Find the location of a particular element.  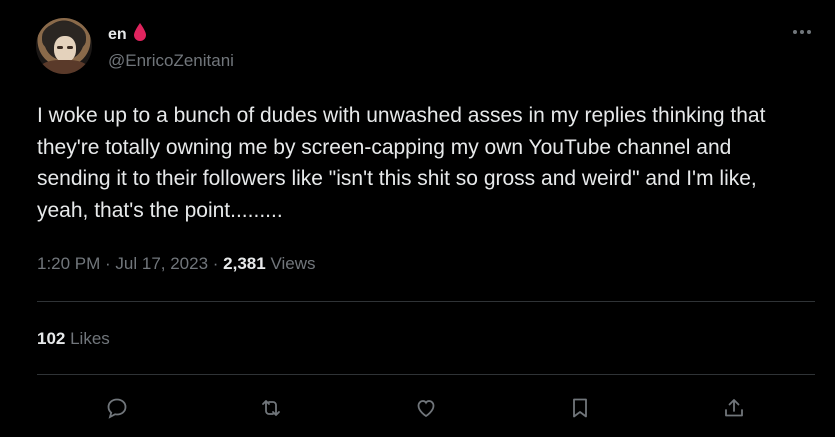

more-options-icon is located at coordinates (802, 32).